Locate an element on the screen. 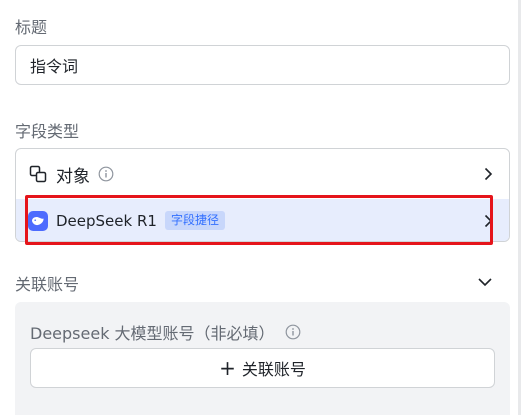  field-type-object-option: 对象 is located at coordinates (262, 174).